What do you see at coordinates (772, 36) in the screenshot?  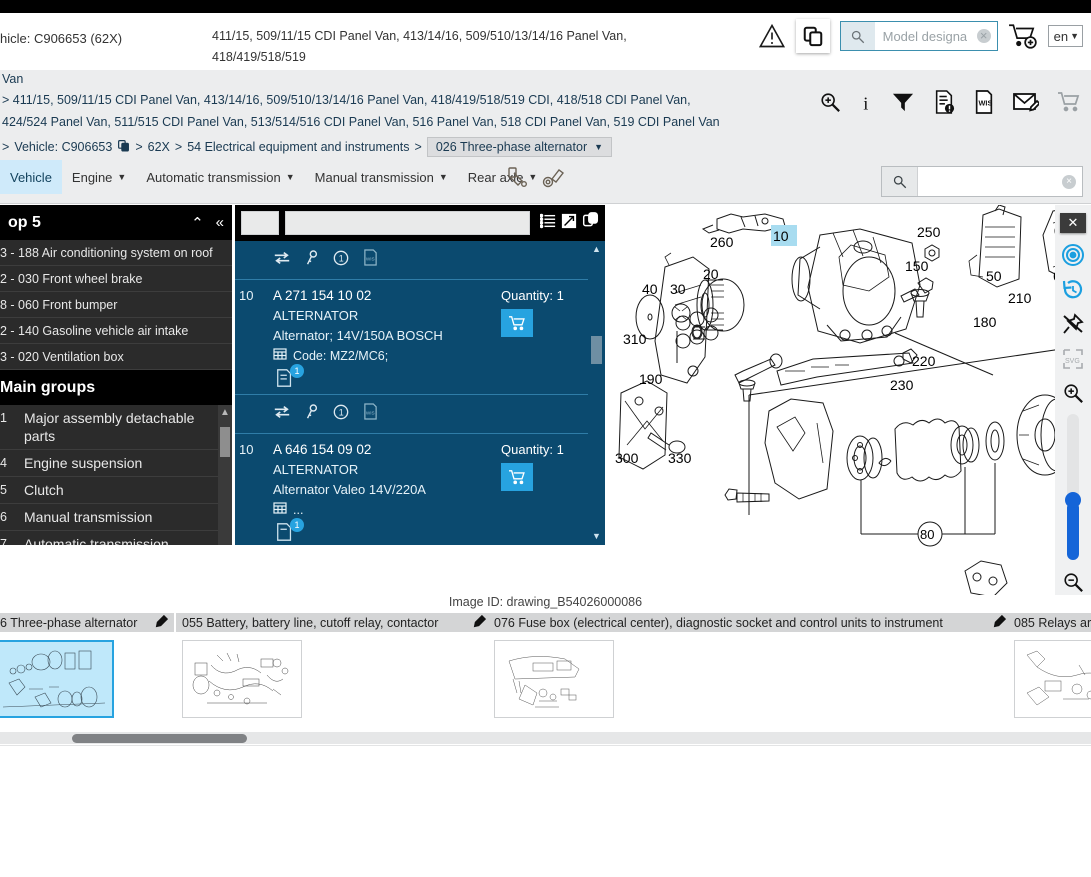 I see `warning-icon` at bounding box center [772, 36].